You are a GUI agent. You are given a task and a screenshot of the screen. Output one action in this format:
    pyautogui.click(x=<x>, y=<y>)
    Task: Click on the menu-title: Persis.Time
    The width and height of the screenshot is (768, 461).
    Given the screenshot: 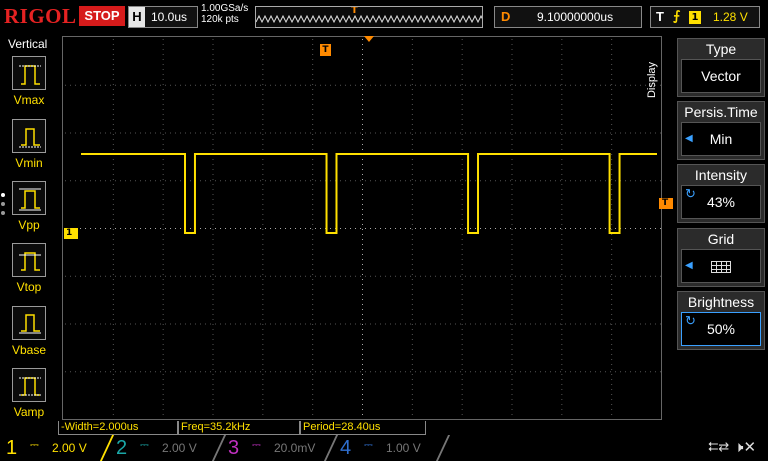 What is the action you would take?
    pyautogui.click(x=721, y=112)
    